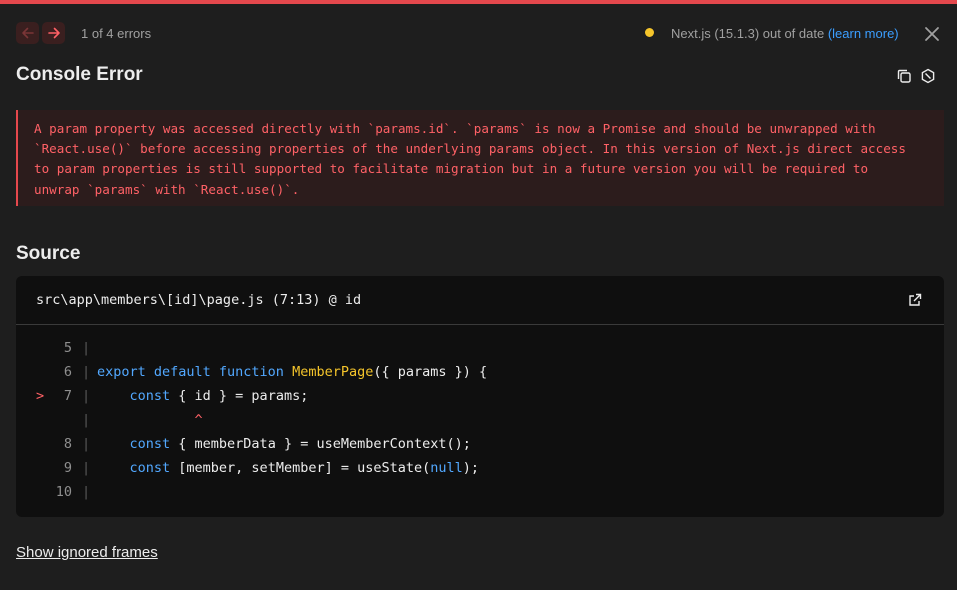 The width and height of the screenshot is (957, 590). I want to click on code-token: MemberPage, so click(333, 372).